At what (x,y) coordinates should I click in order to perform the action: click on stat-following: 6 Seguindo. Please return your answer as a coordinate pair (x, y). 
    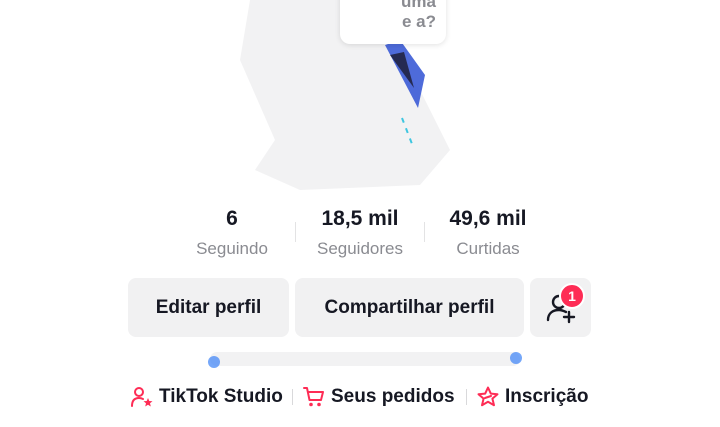
    Looking at the image, I should click on (232, 232).